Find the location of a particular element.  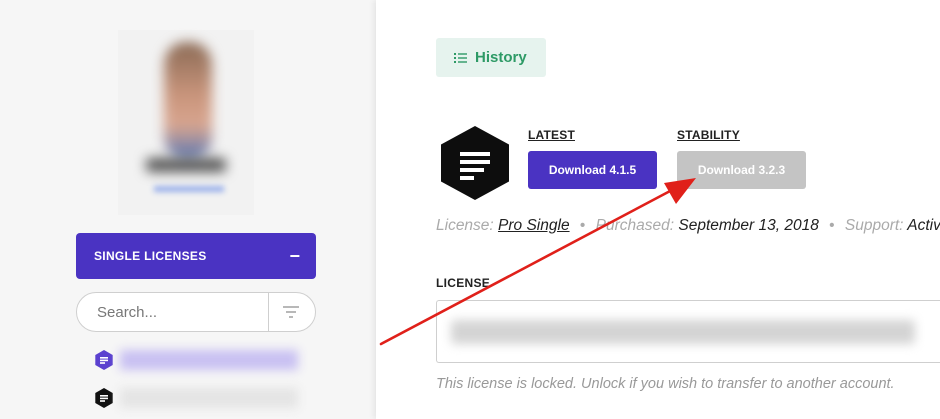

license-key-redacted is located at coordinates (683, 332).